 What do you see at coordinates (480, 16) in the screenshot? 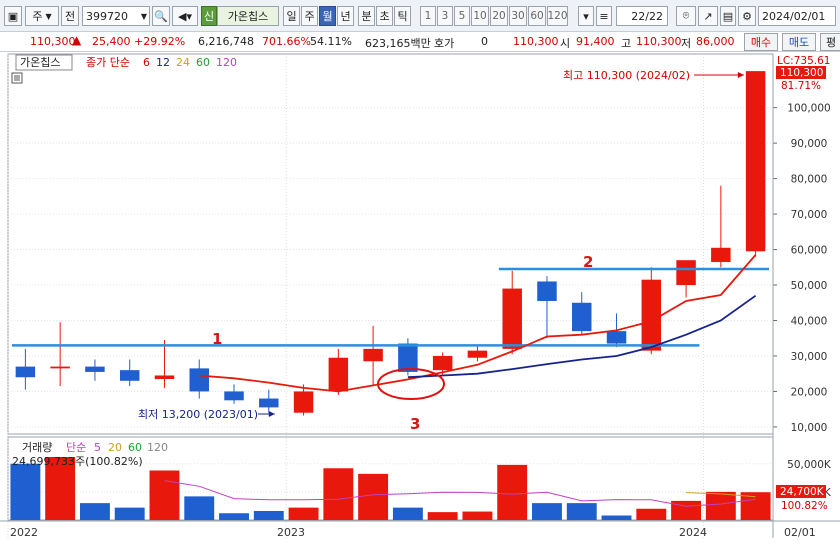
I see `interval-button-10: 10` at bounding box center [480, 16].